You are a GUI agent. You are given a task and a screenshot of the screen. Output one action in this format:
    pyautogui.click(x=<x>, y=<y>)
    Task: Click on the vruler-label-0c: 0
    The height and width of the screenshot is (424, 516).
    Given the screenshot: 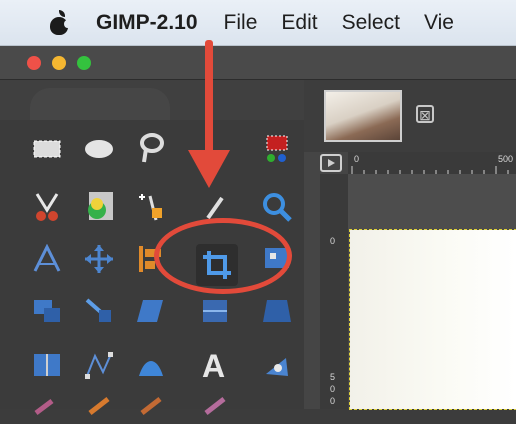 What is the action you would take?
    pyautogui.click(x=333, y=401)
    